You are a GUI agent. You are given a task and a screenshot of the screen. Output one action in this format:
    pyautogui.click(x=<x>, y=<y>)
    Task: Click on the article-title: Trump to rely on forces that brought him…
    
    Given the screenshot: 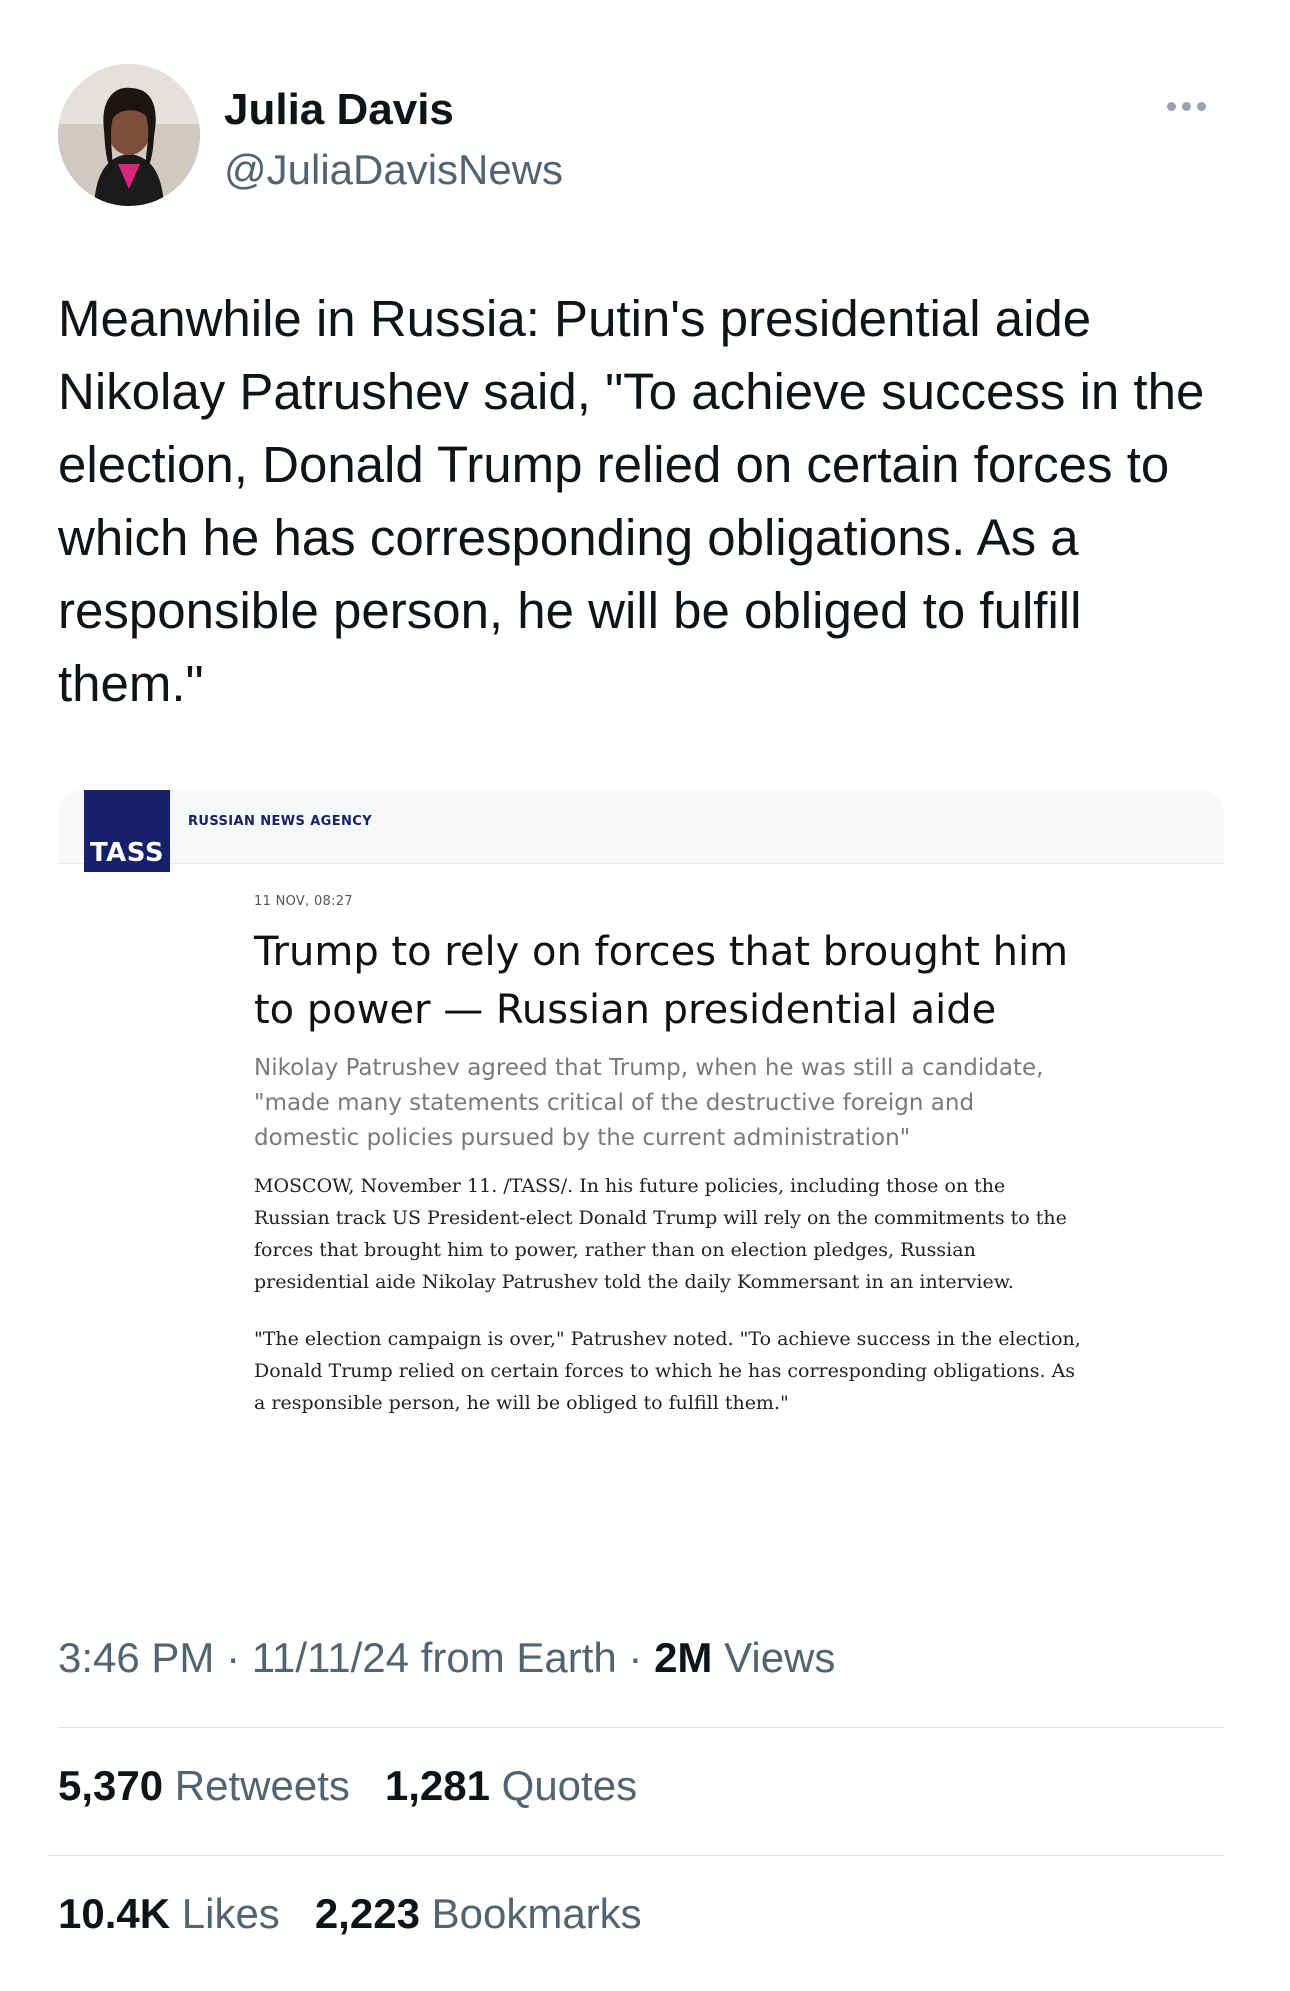 What is the action you would take?
    pyautogui.click(x=661, y=981)
    